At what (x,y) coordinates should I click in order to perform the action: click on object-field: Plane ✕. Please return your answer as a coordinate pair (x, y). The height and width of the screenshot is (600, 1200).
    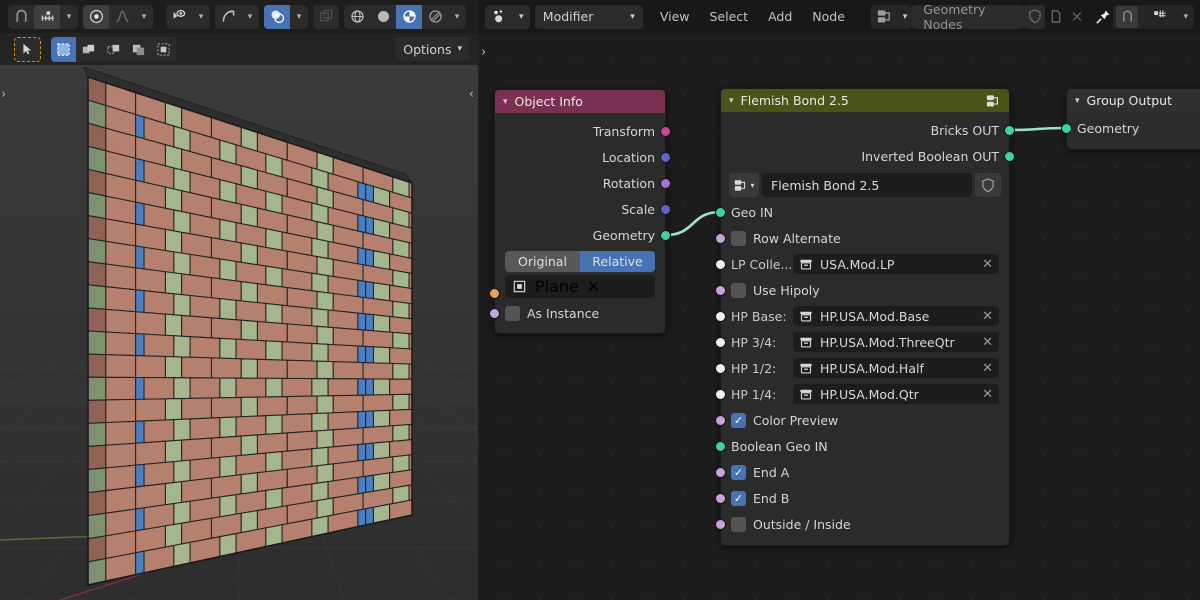
    Looking at the image, I should click on (580, 286).